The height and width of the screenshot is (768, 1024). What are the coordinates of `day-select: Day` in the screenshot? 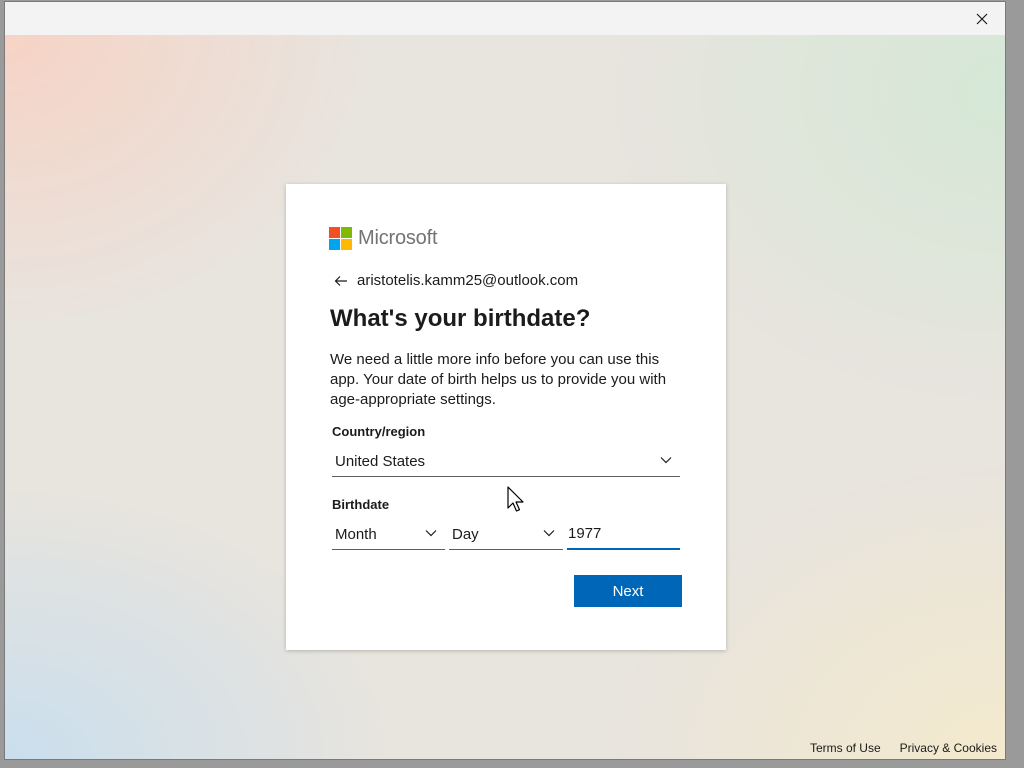 It's located at (506, 534).